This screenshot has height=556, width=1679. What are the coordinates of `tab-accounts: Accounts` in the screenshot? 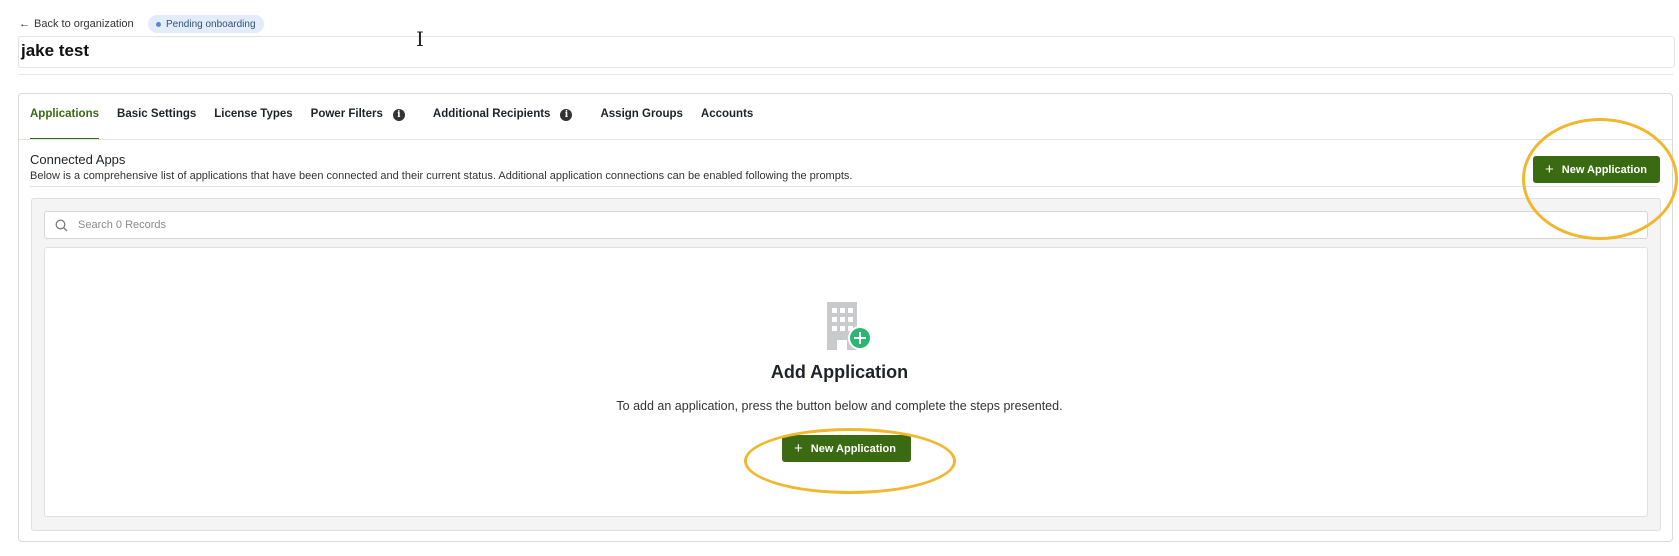 It's located at (727, 124).